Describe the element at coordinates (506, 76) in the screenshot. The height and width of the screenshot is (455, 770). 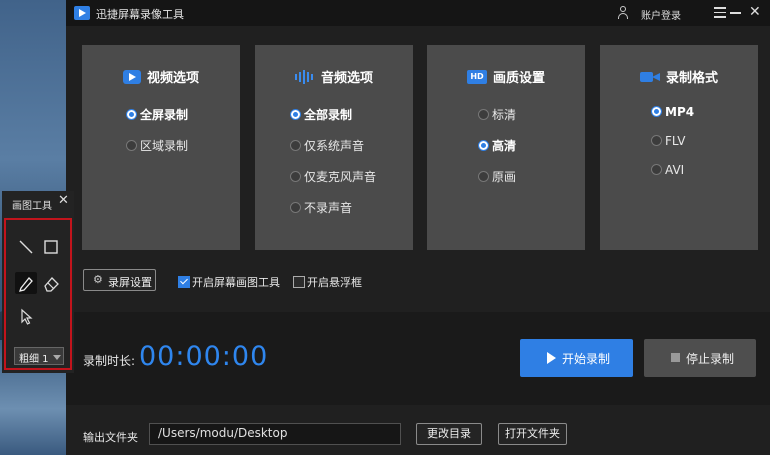
I see `panel-title-quality: HD 画质设置` at that location.